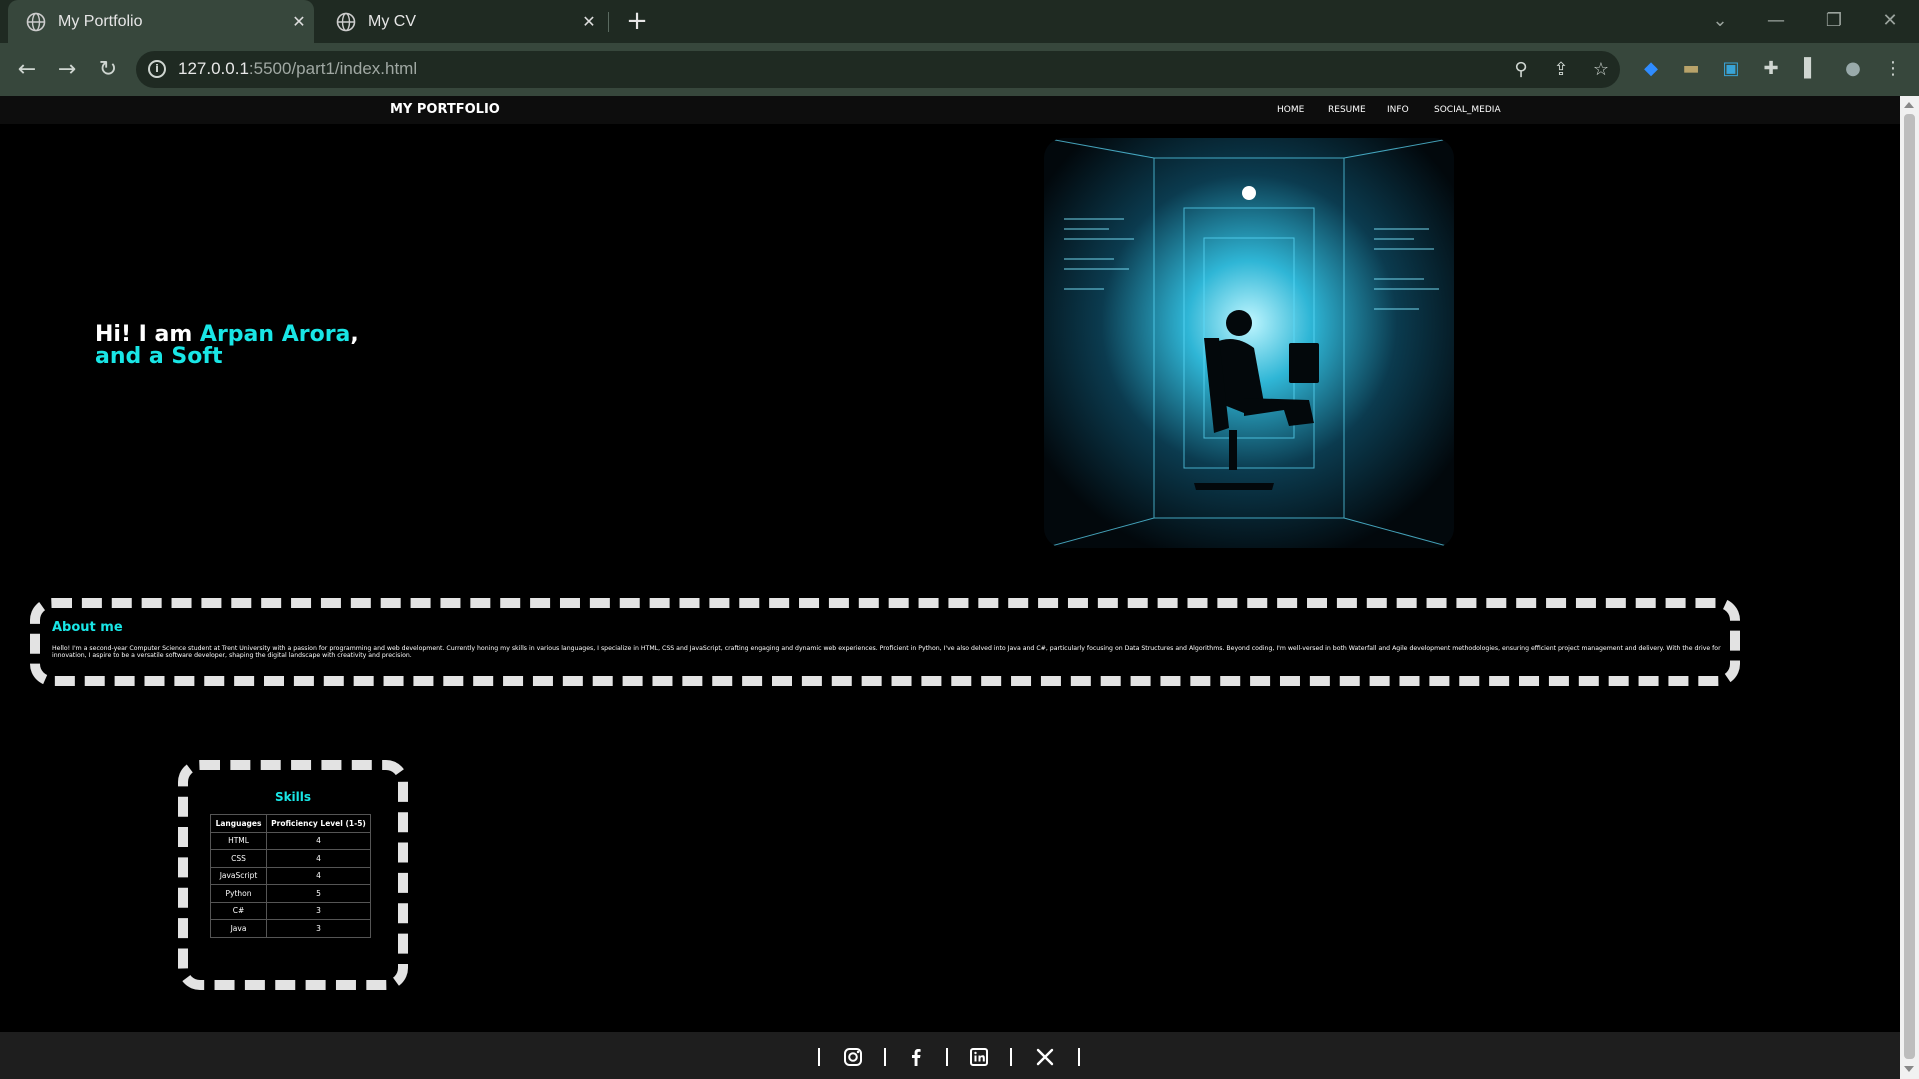  I want to click on nav-social-media-link: SOCIAL_MEDIA, so click(1467, 110).